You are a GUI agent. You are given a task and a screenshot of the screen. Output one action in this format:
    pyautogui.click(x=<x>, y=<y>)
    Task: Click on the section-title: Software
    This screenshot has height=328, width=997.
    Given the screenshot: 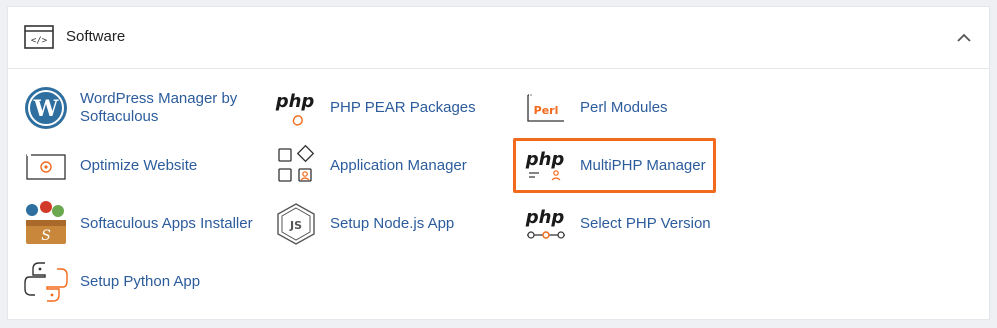 What is the action you would take?
    pyautogui.click(x=96, y=36)
    